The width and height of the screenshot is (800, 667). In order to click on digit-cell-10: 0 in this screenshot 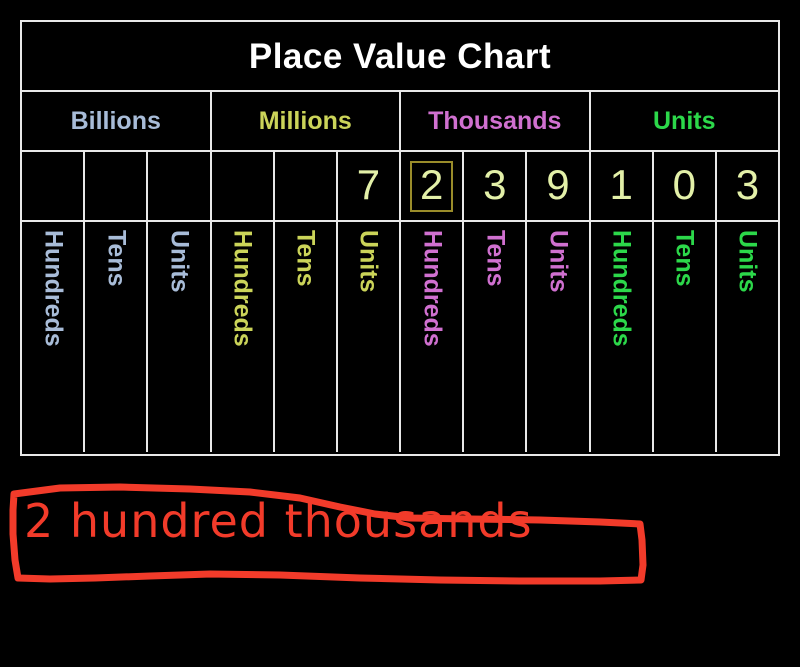, I will do `click(685, 186)`.